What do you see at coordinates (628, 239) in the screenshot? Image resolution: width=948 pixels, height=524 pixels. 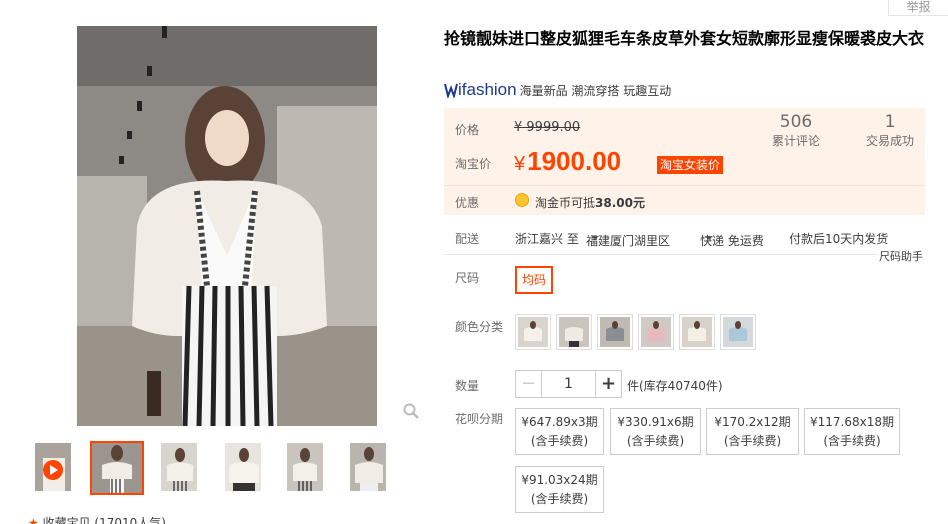 I see `delivery-destination: 福建厦门湖里区` at bounding box center [628, 239].